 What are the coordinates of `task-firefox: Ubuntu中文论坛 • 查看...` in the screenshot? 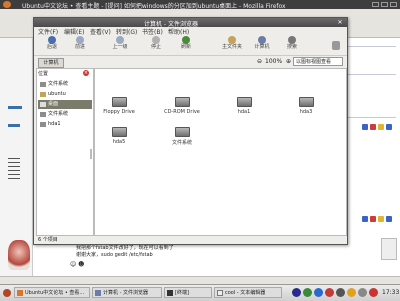 It's located at (52, 292).